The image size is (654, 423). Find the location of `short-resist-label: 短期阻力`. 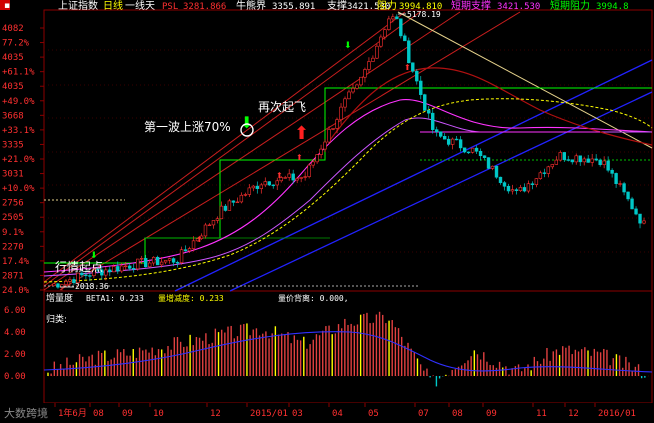

short-resist-label: 短期阻力 is located at coordinates (570, 6).